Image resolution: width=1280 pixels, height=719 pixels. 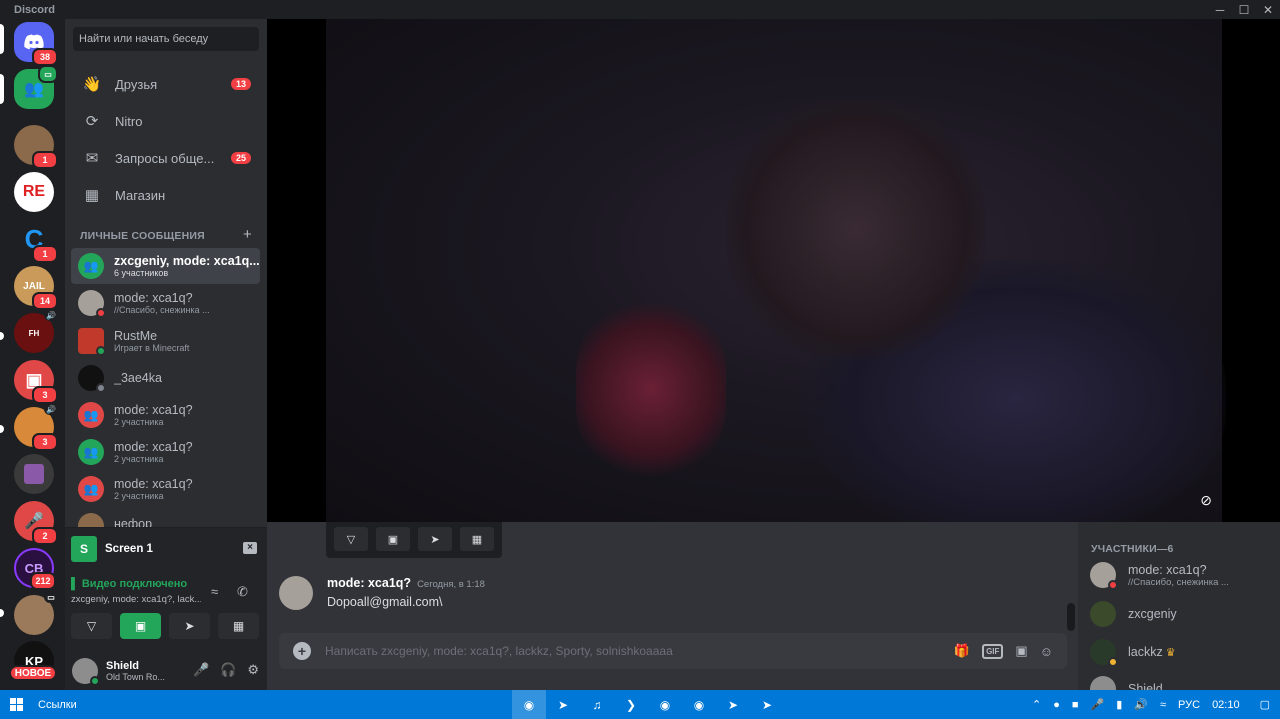 What do you see at coordinates (45, 536) in the screenshot?
I see `guild-badge: 2` at bounding box center [45, 536].